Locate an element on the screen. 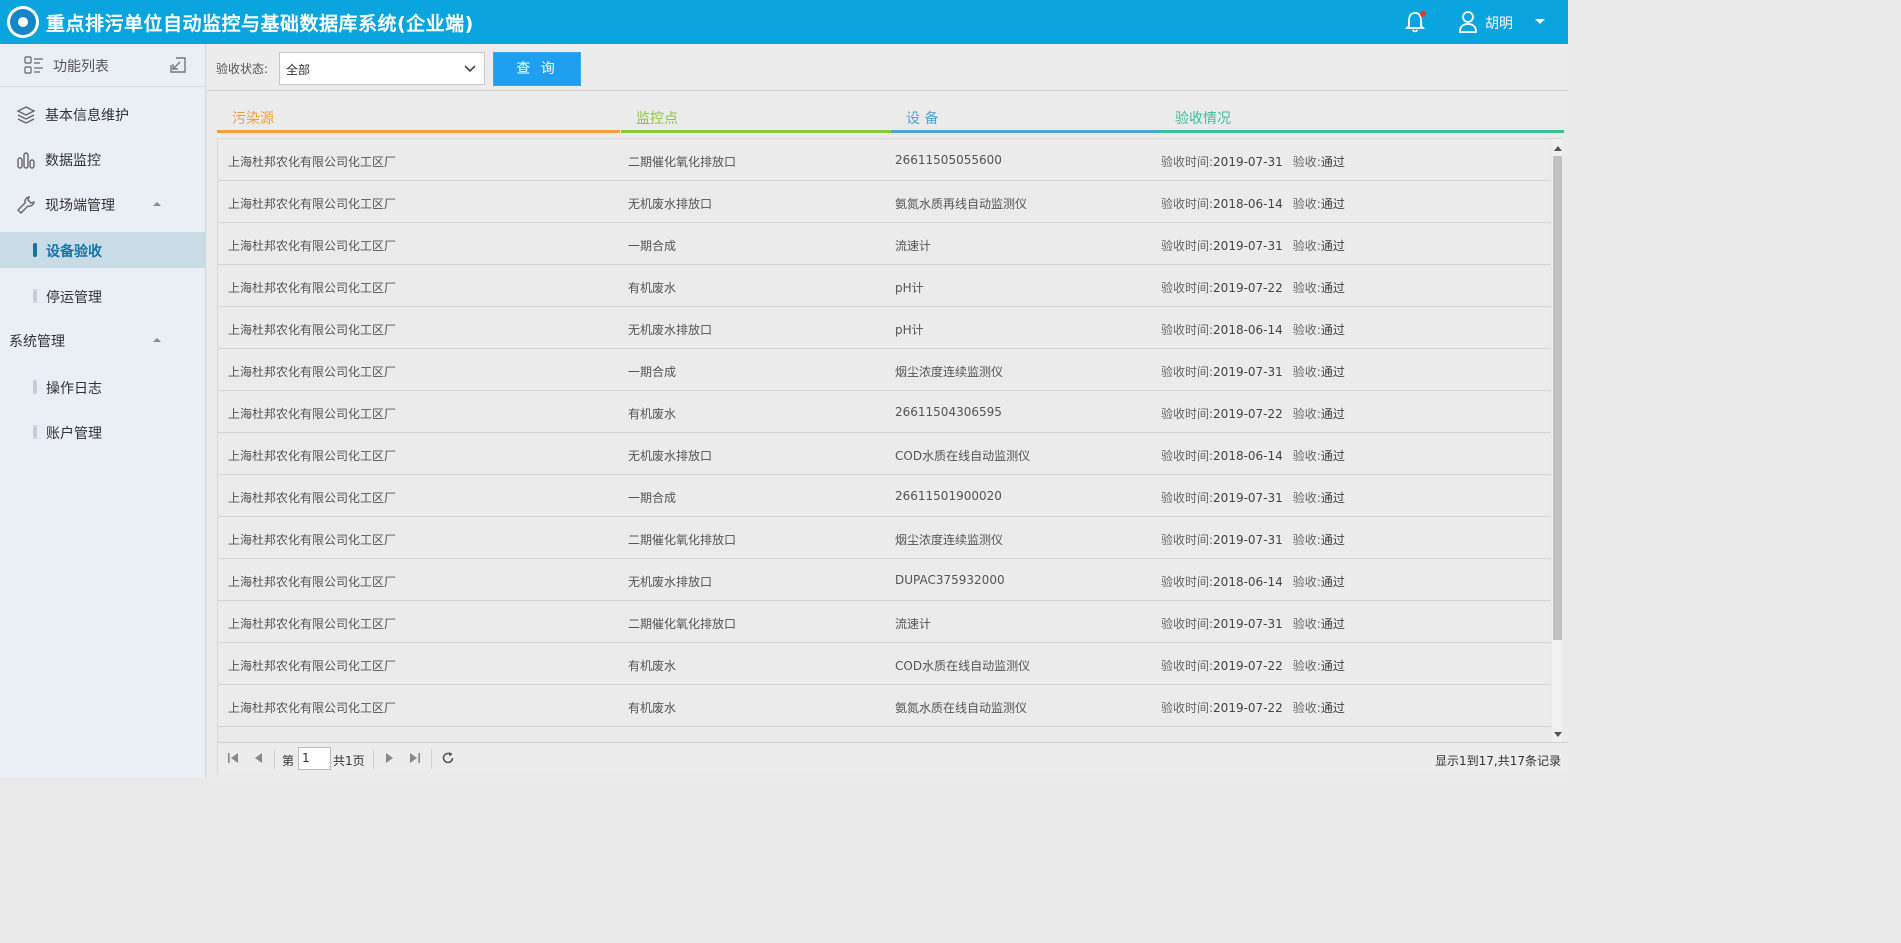 The image size is (1901, 943). user-icon is located at coordinates (1469, 22).